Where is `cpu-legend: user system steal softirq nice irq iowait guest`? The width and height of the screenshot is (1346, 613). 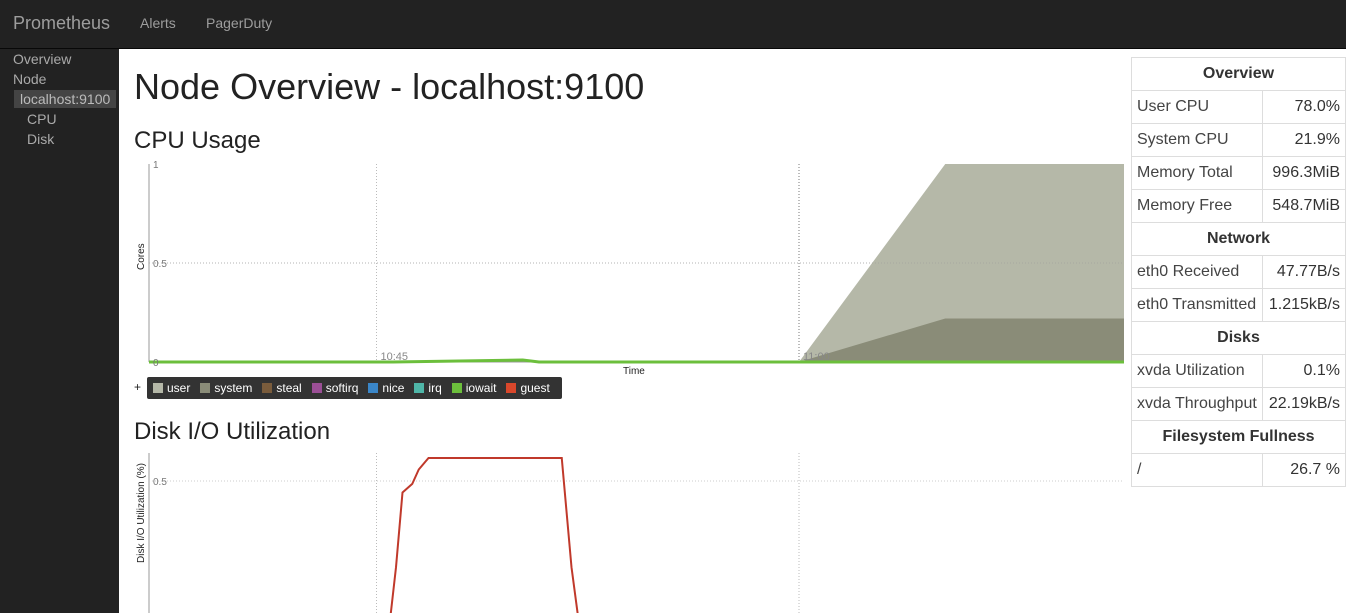
cpu-legend: user system steal softirq nice irq iowait guest is located at coordinates (354, 388).